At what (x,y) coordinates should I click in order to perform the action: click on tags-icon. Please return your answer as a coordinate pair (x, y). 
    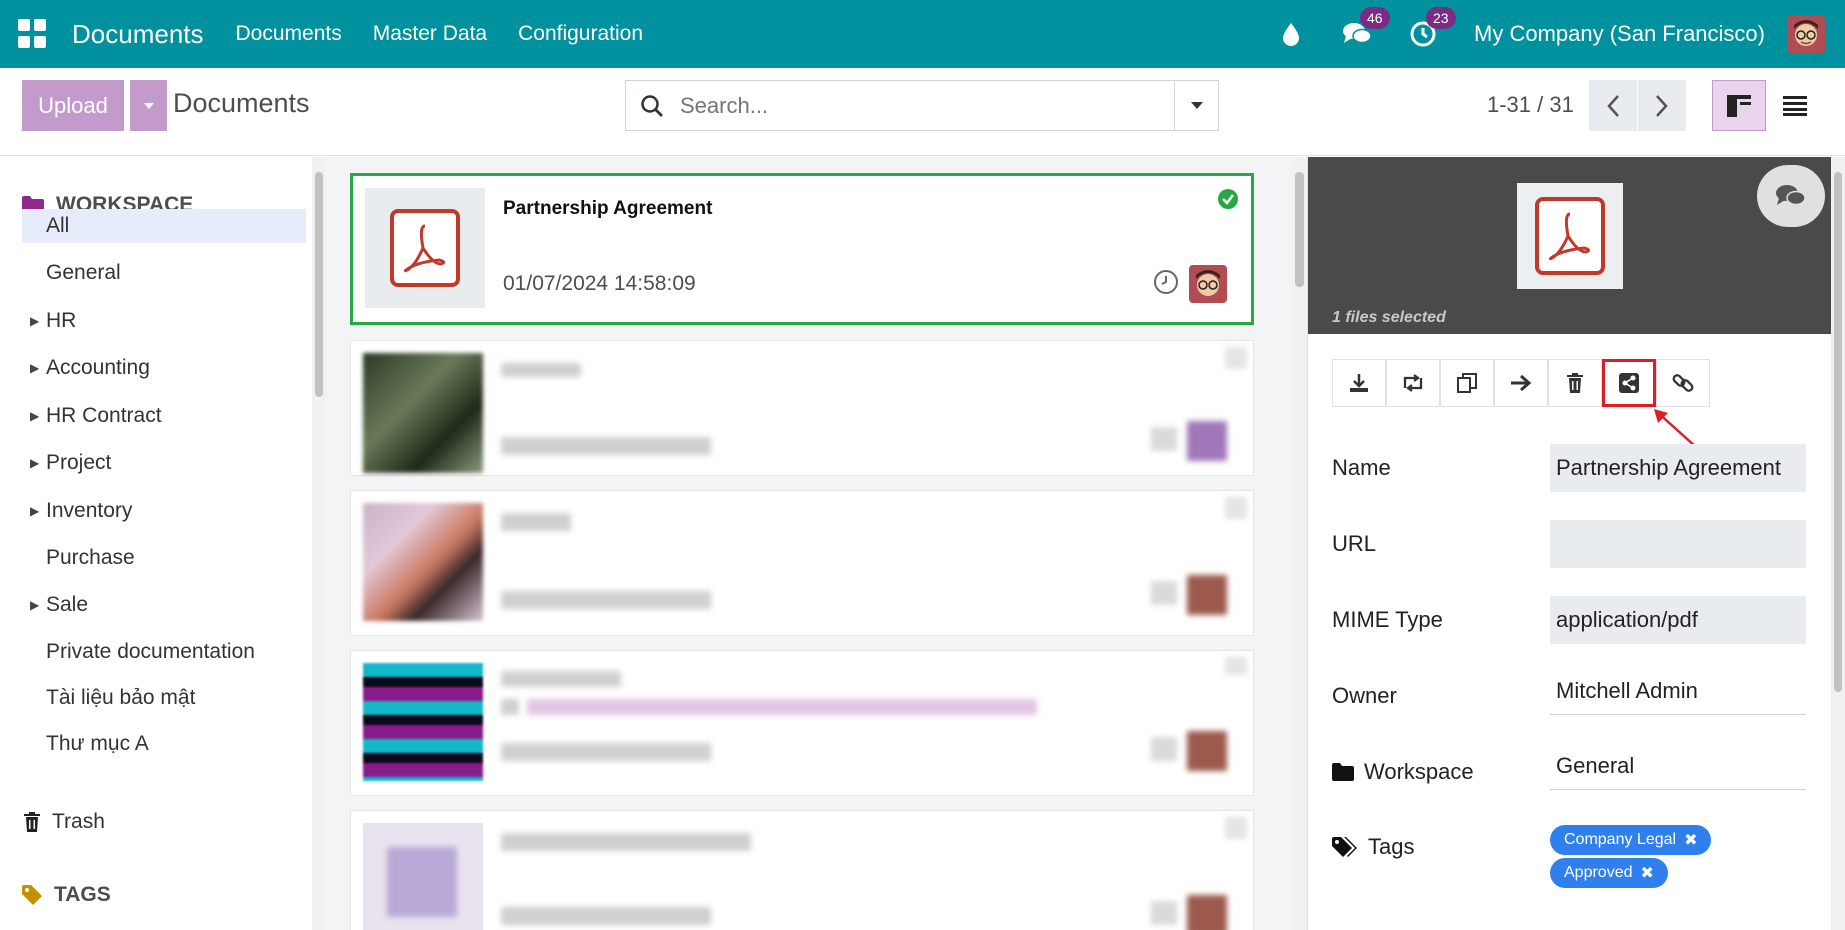
    Looking at the image, I should click on (1344, 847).